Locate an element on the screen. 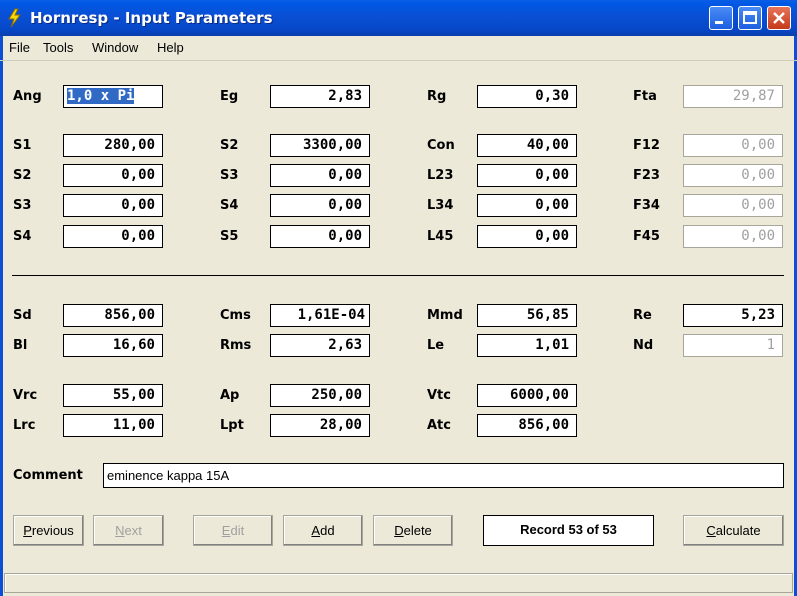  menu-tools: Tools is located at coordinates (58, 47).